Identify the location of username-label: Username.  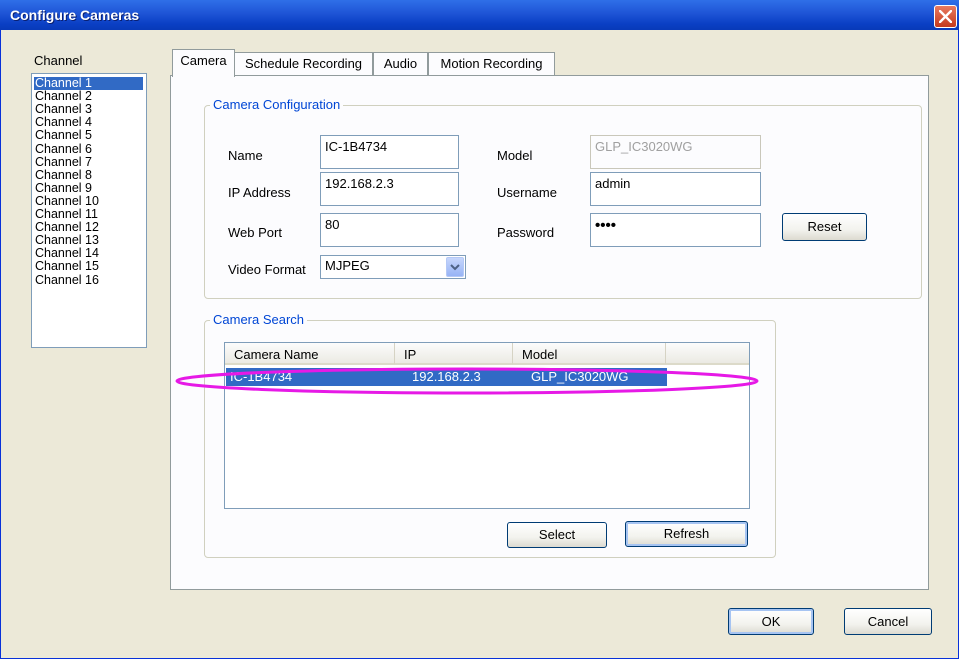
(527, 192).